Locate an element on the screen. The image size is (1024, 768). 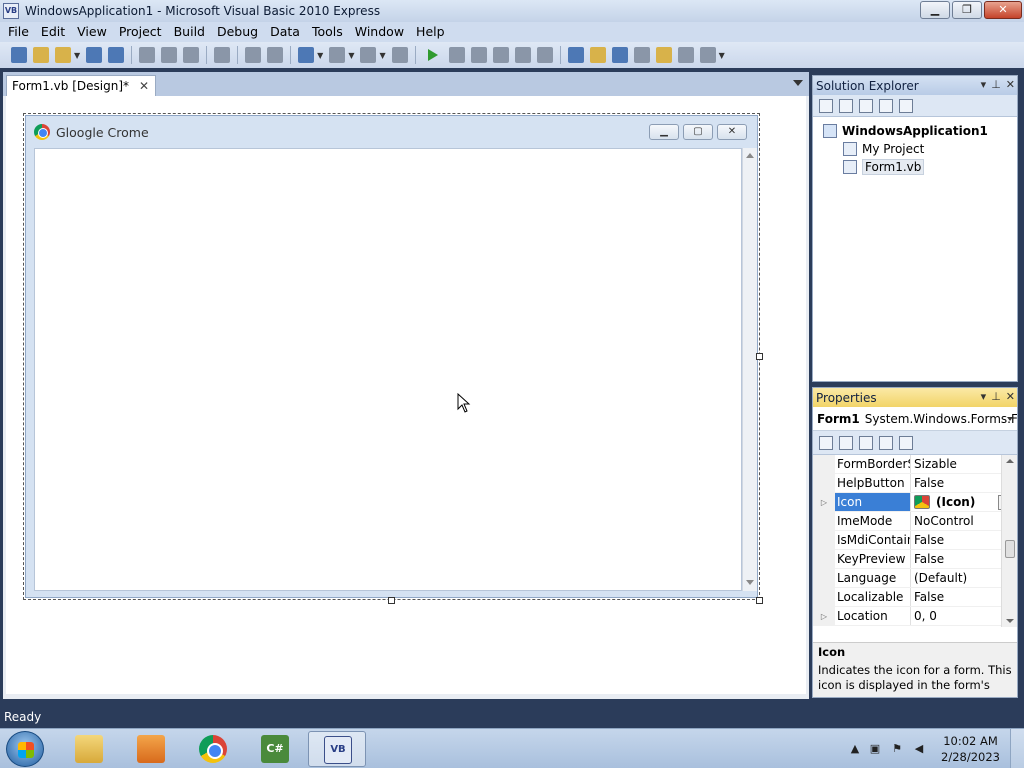
clock: 10:02 AM 2/28/2023 is located at coordinates (970, 749).